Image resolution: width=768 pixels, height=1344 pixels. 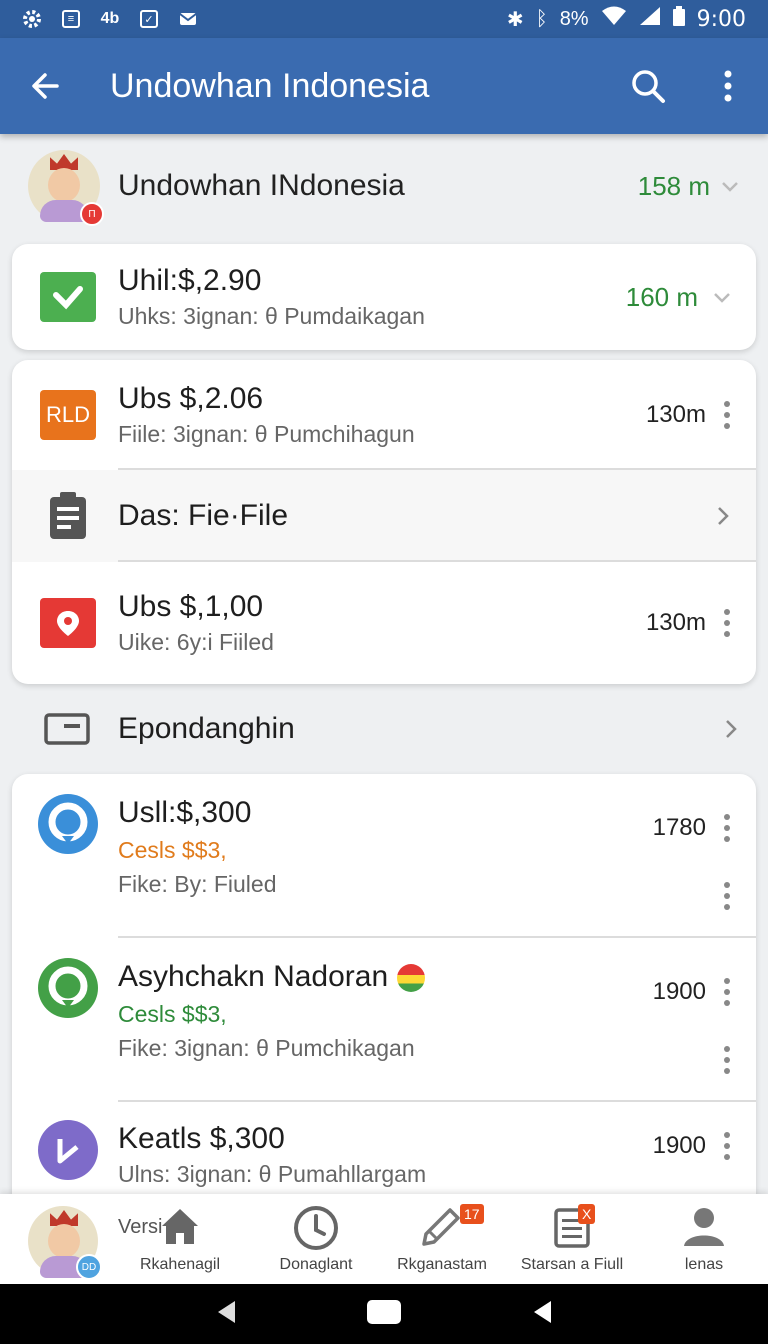 I want to click on item-title: Asyhchakn Nadoran, so click(x=385, y=977).